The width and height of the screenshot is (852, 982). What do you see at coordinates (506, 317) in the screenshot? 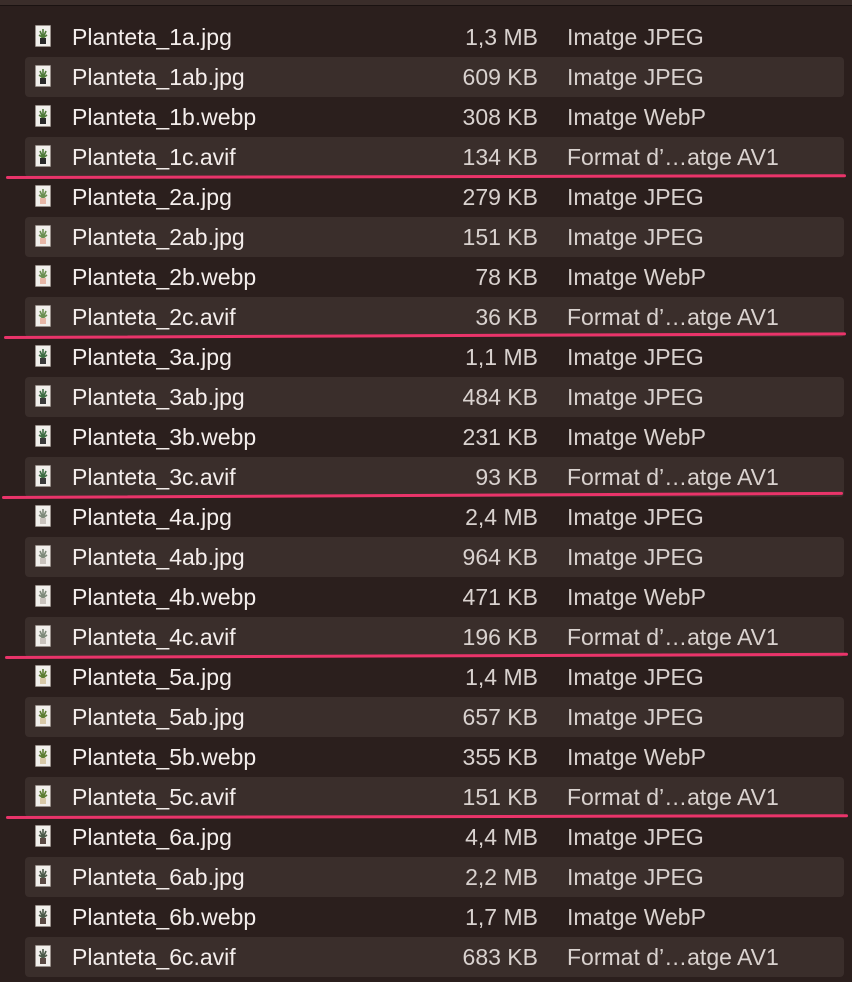
I see `file-size: 36 KB` at bounding box center [506, 317].